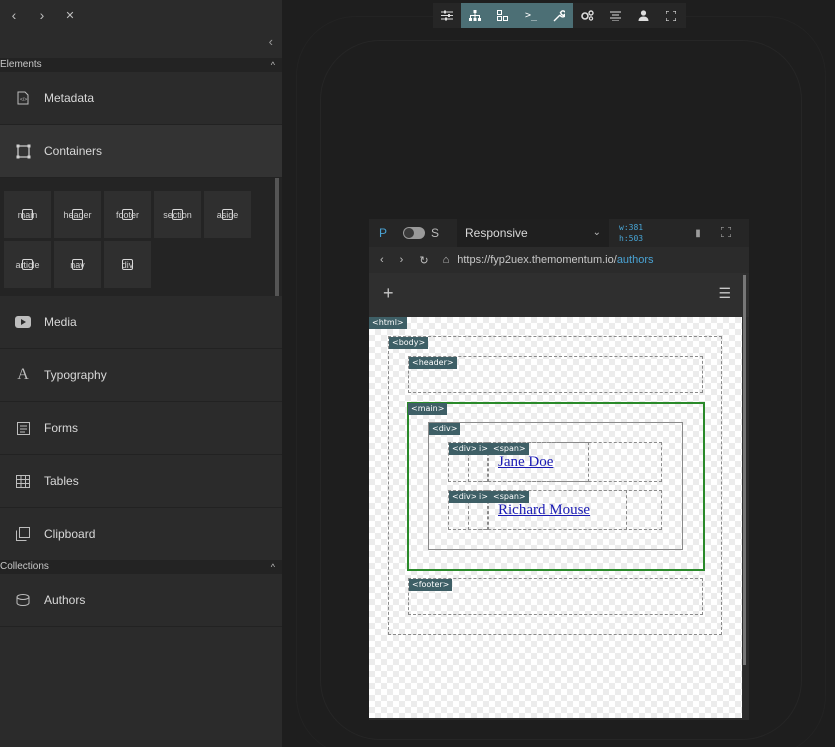 This screenshot has height=747, width=835. I want to click on main-tag: <main>, so click(428, 409).